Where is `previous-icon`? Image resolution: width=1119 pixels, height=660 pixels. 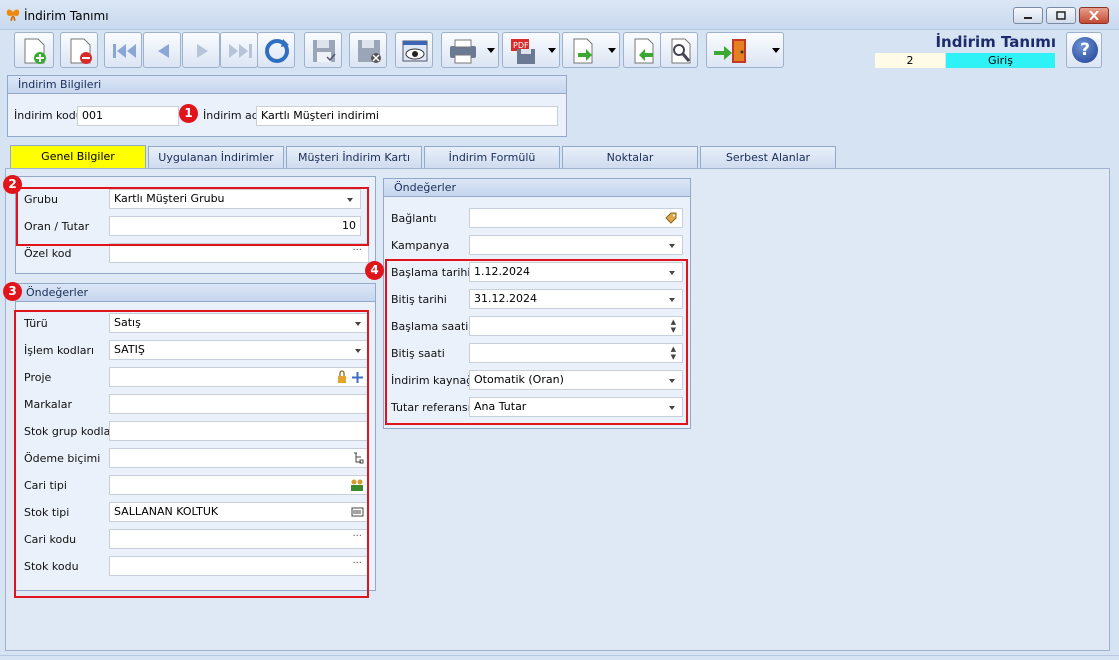
previous-icon is located at coordinates (163, 51).